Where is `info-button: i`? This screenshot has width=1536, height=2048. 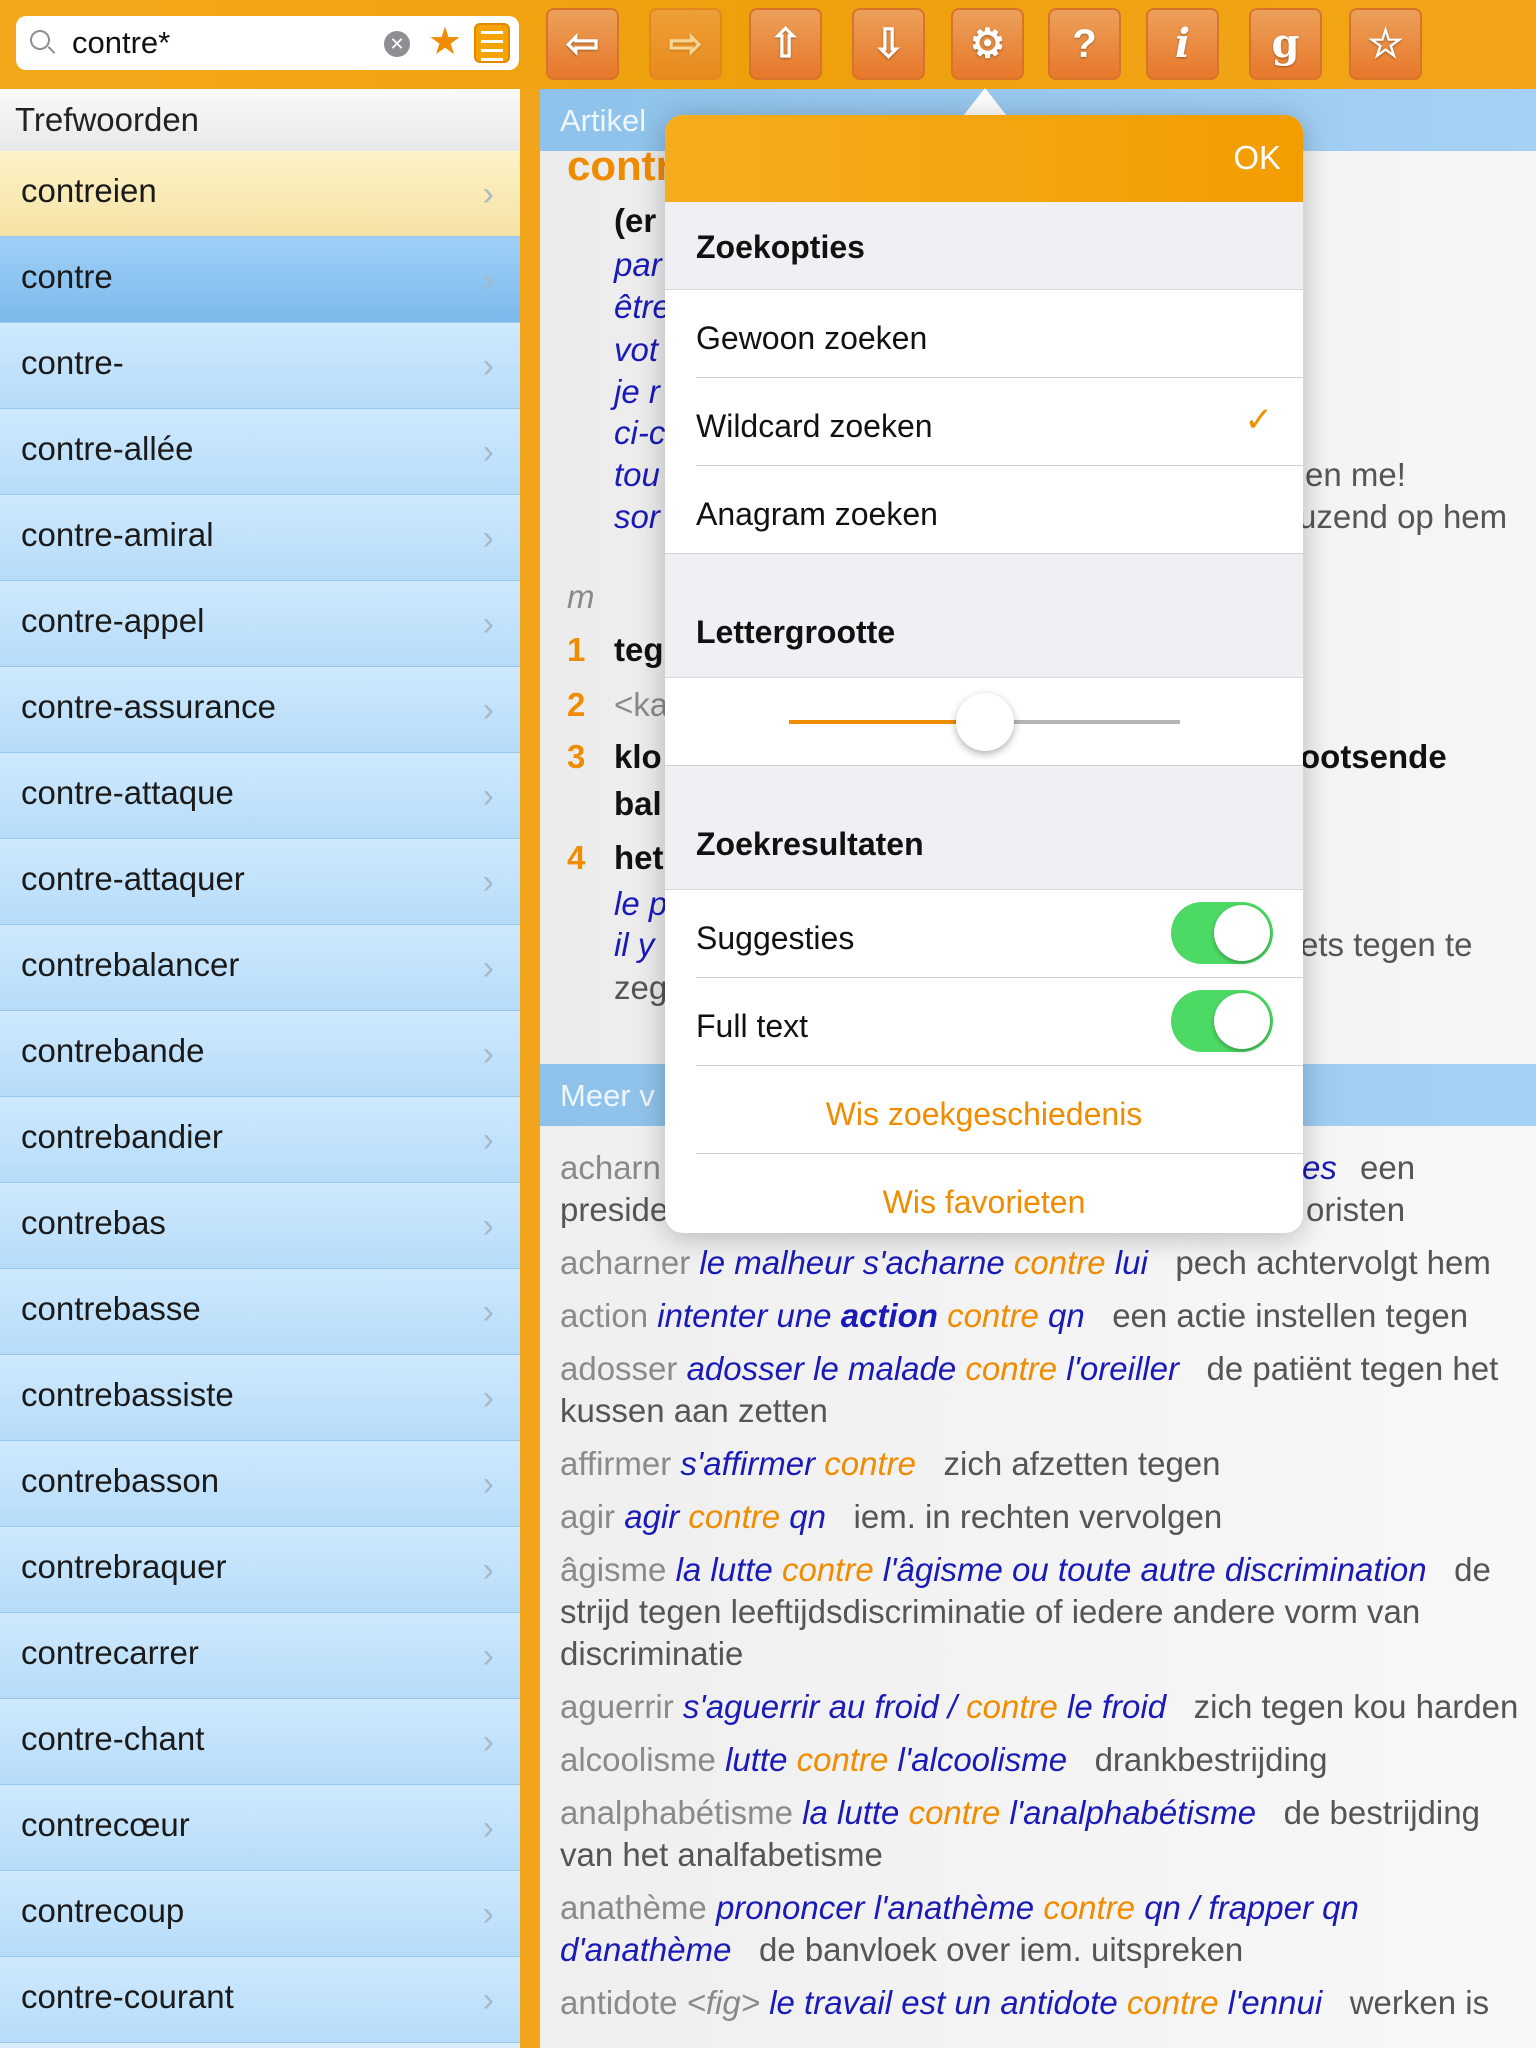 info-button: i is located at coordinates (1182, 44).